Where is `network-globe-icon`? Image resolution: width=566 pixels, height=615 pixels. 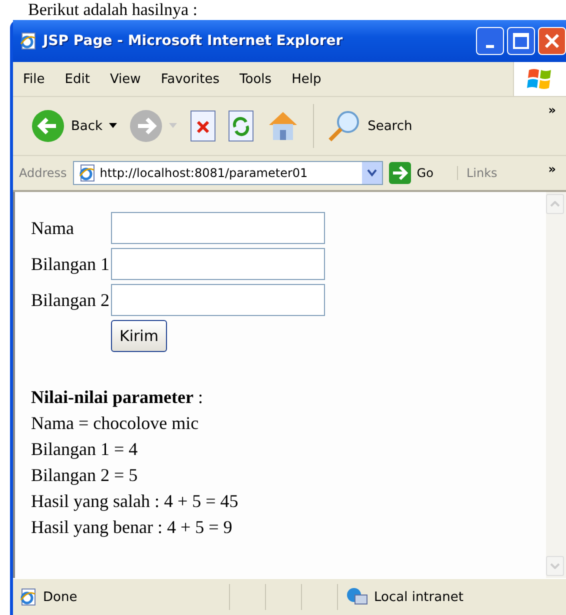 network-globe-icon is located at coordinates (357, 597).